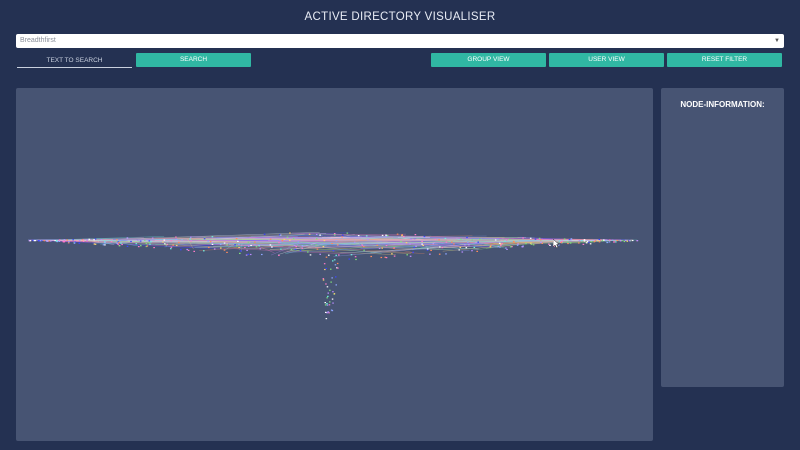  Describe the element at coordinates (488, 60) in the screenshot. I see `group-view-button: GROUP VIEW` at that location.